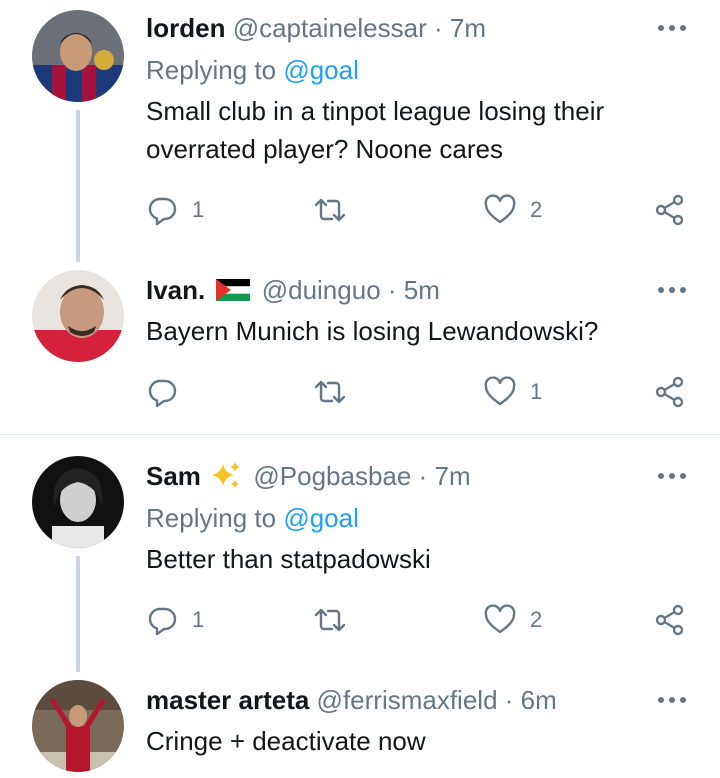  What do you see at coordinates (288, 559) in the screenshot?
I see `tweet-text: Better than statpadowski` at bounding box center [288, 559].